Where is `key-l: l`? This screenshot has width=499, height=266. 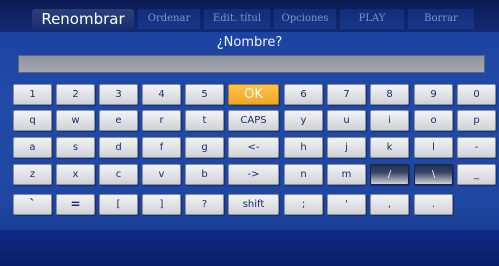 key-l: l is located at coordinates (433, 147).